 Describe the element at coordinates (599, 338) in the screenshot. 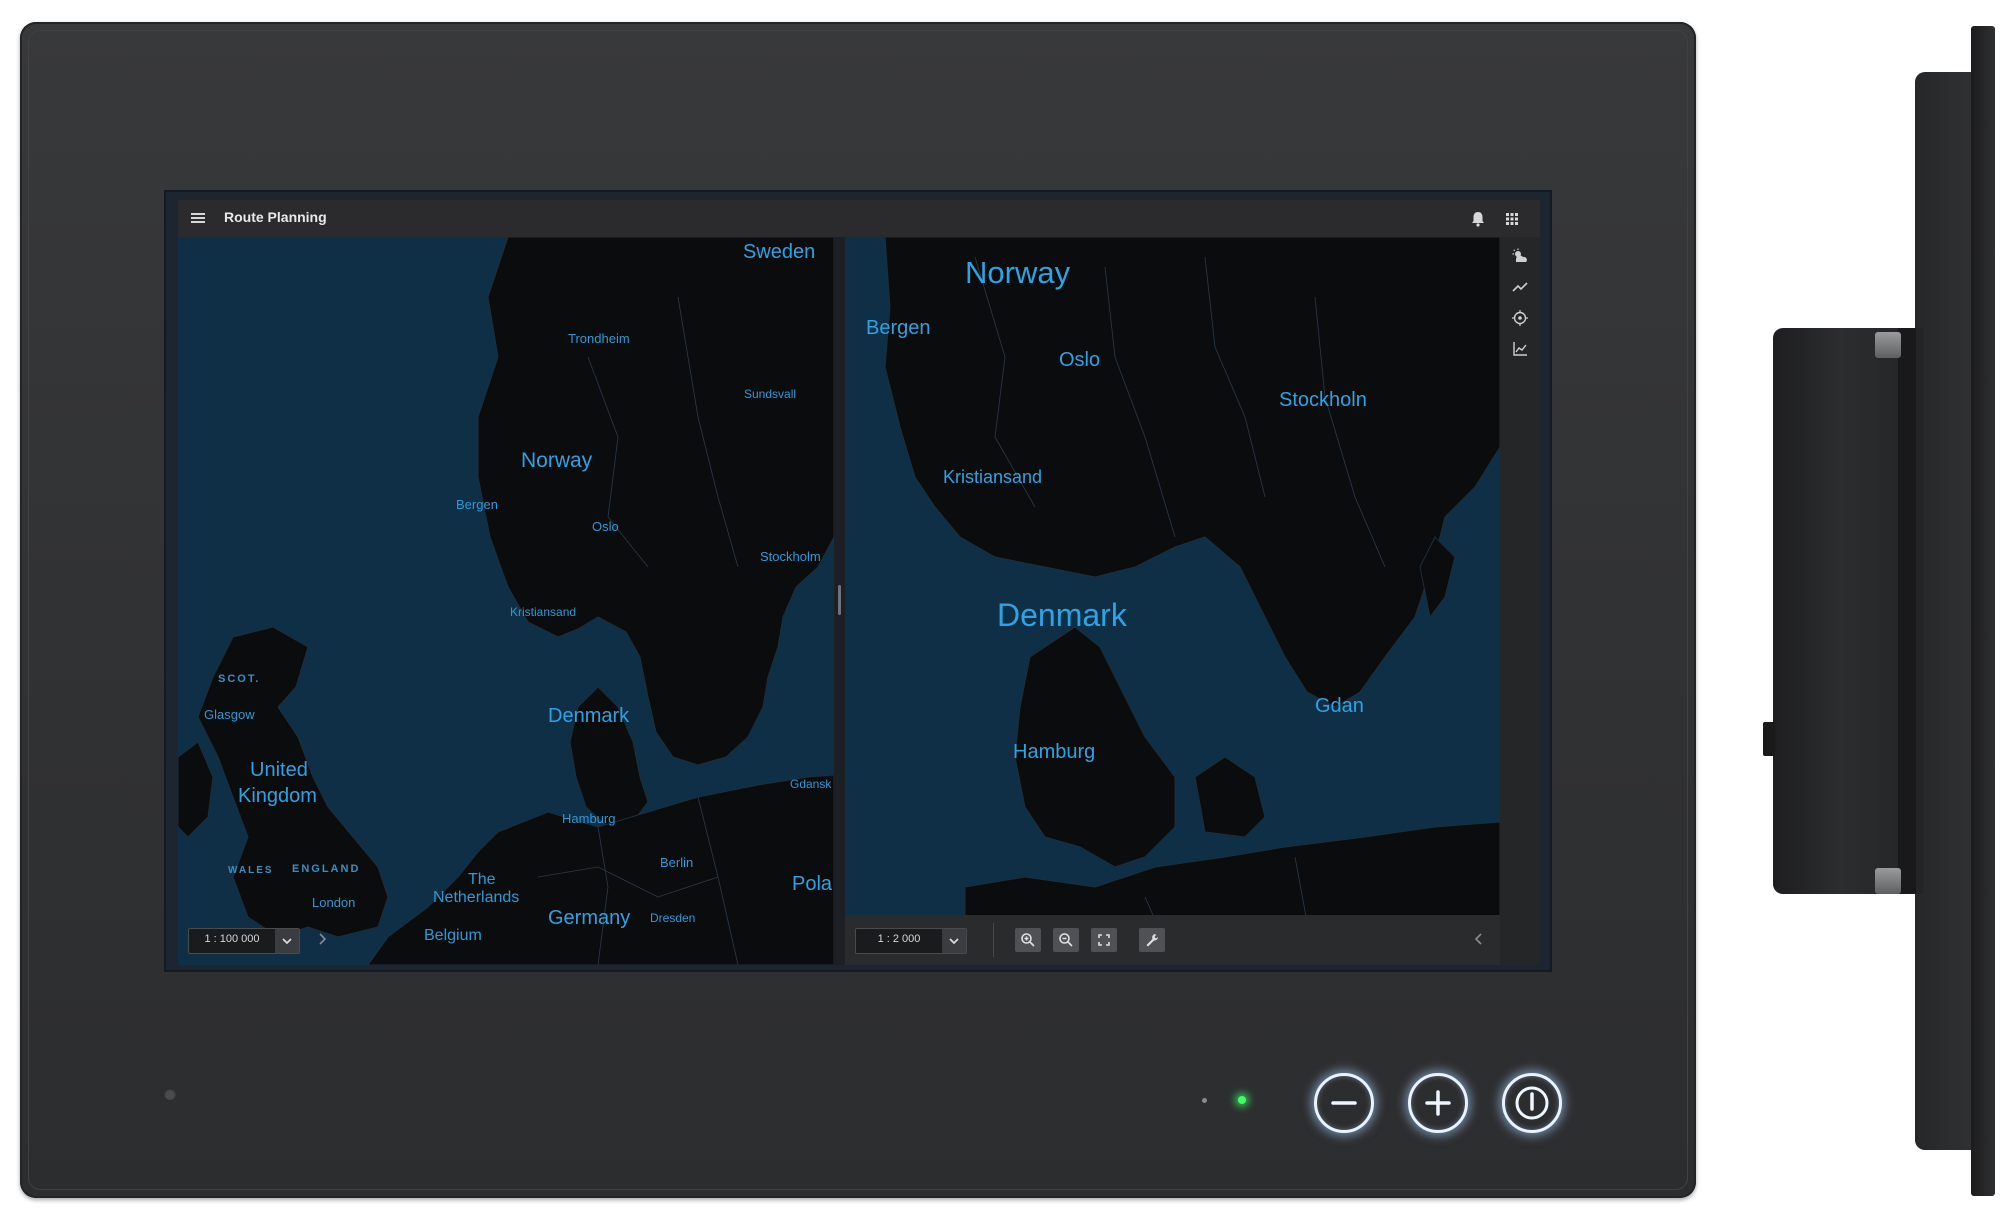

I see `map-label-trondheim: Trondheim` at that location.